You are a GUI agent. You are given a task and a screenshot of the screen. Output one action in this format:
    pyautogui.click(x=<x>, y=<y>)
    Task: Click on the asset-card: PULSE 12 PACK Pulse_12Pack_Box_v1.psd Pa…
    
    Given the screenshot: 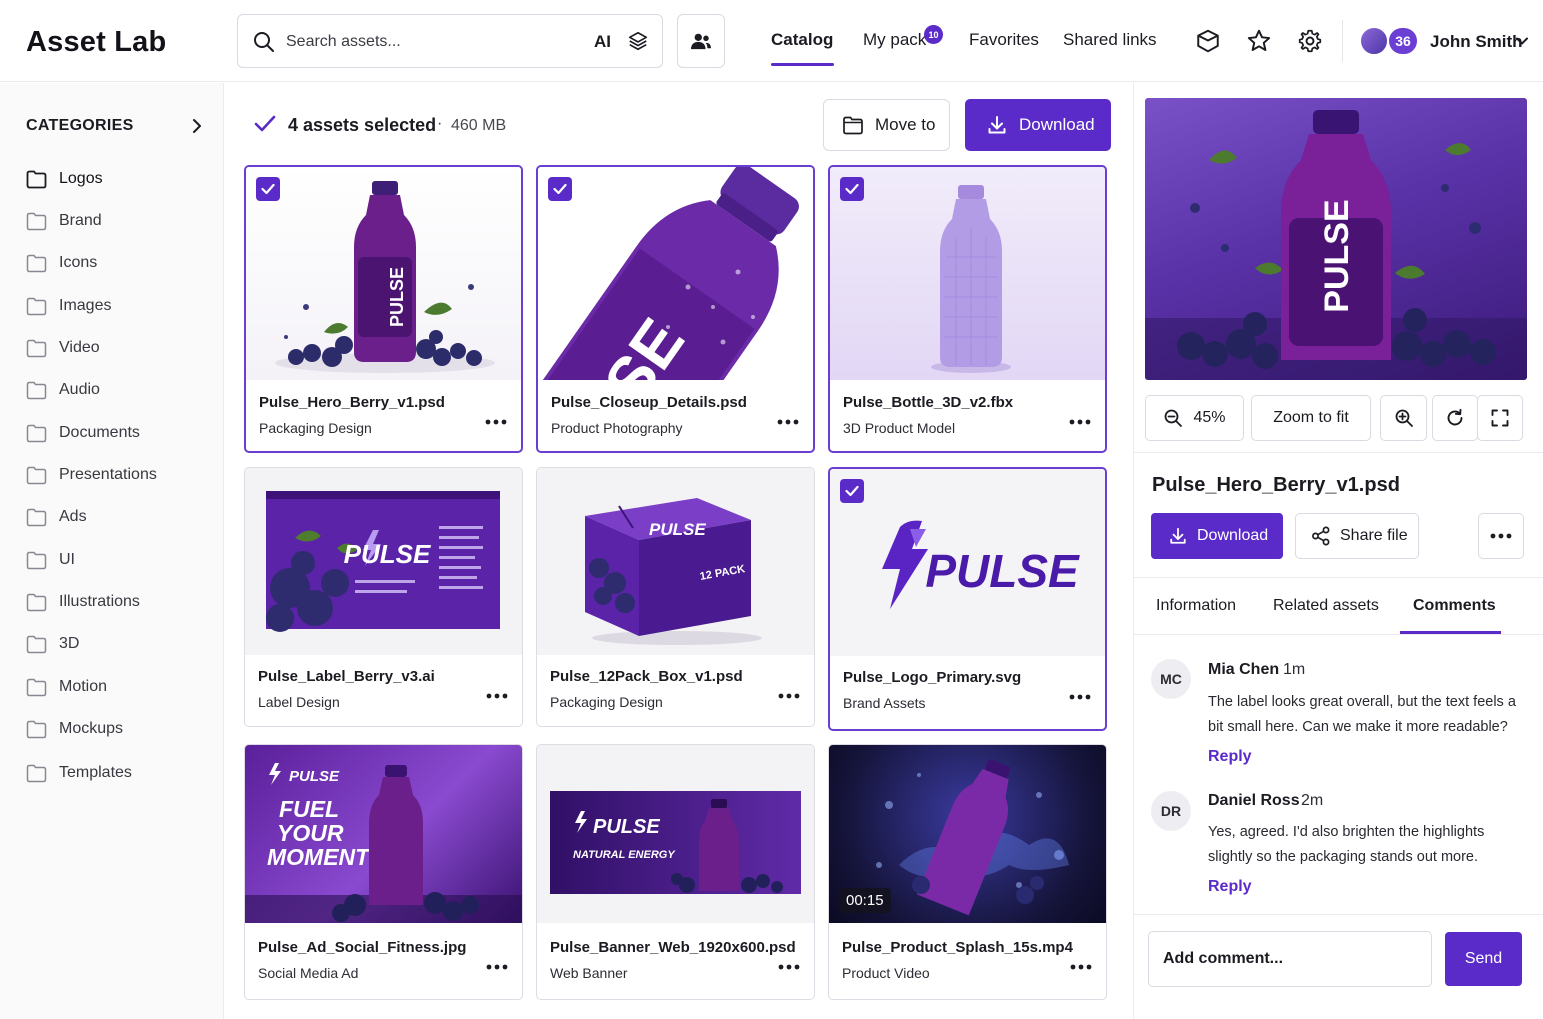 What is the action you would take?
    pyautogui.click(x=675, y=597)
    